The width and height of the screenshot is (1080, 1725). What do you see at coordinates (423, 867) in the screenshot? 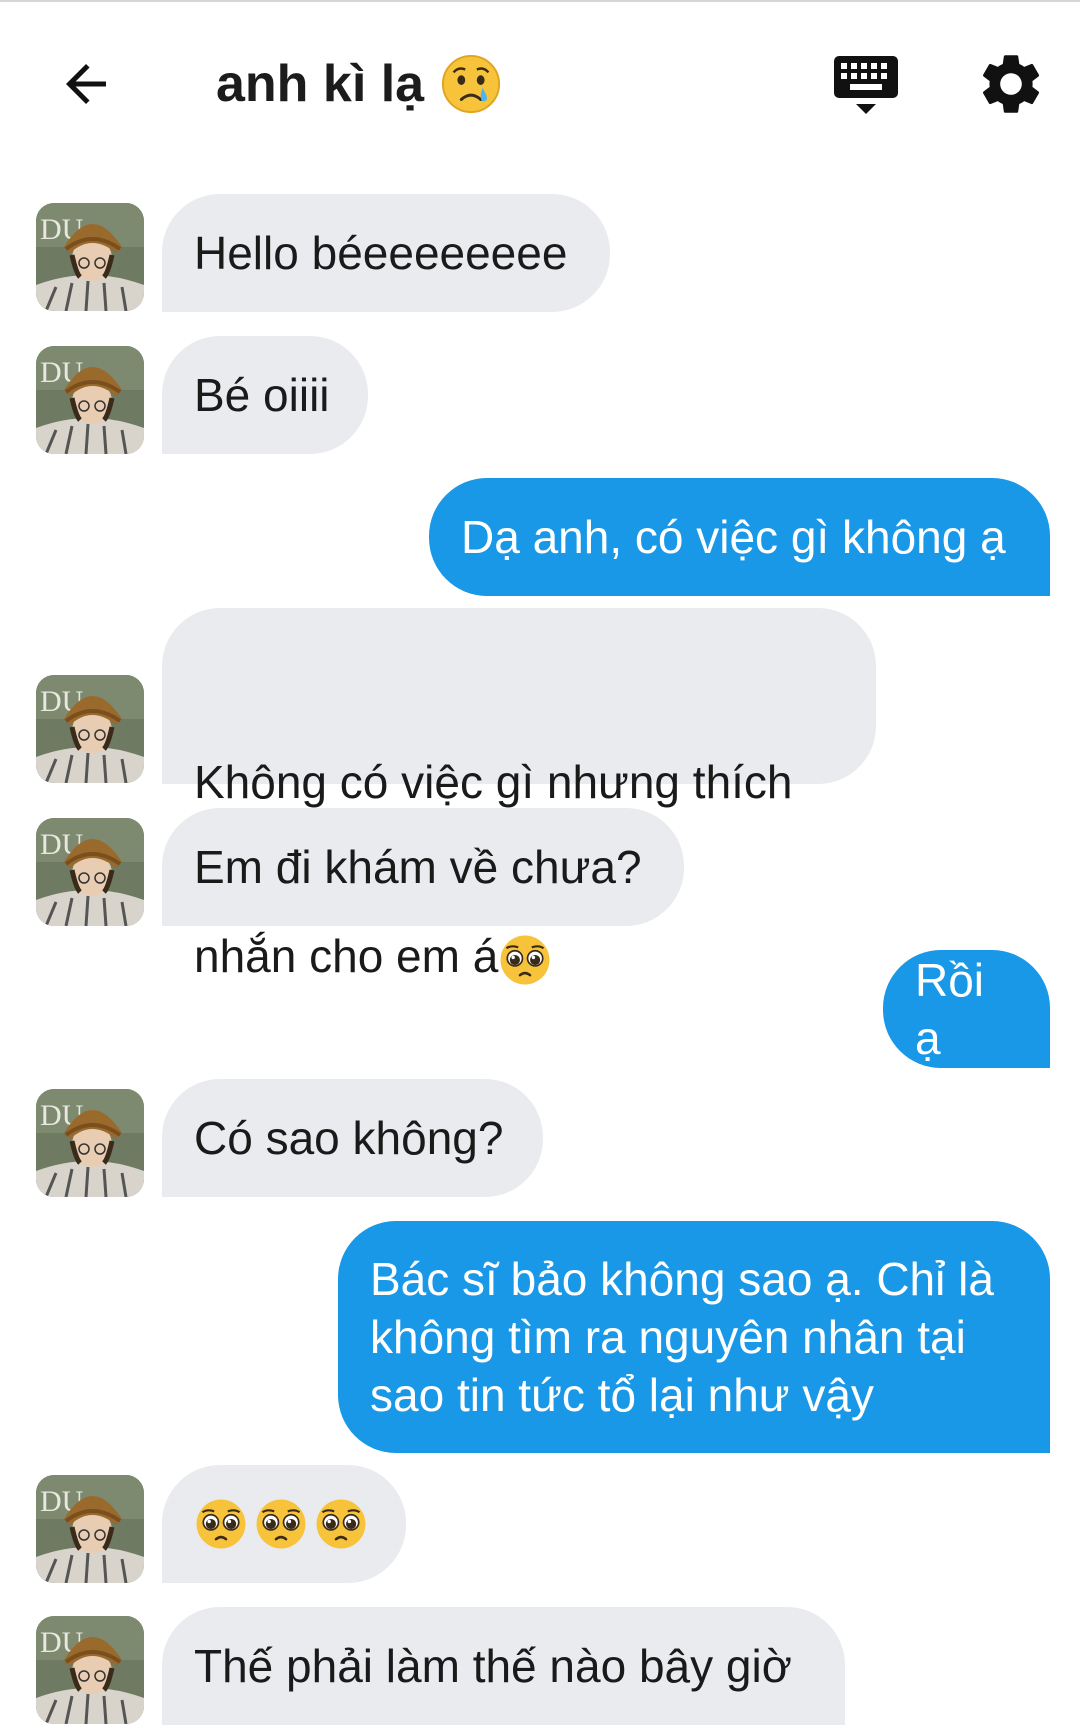
I see `incoming-message-bubble: Em đi khám về chưa?` at bounding box center [423, 867].